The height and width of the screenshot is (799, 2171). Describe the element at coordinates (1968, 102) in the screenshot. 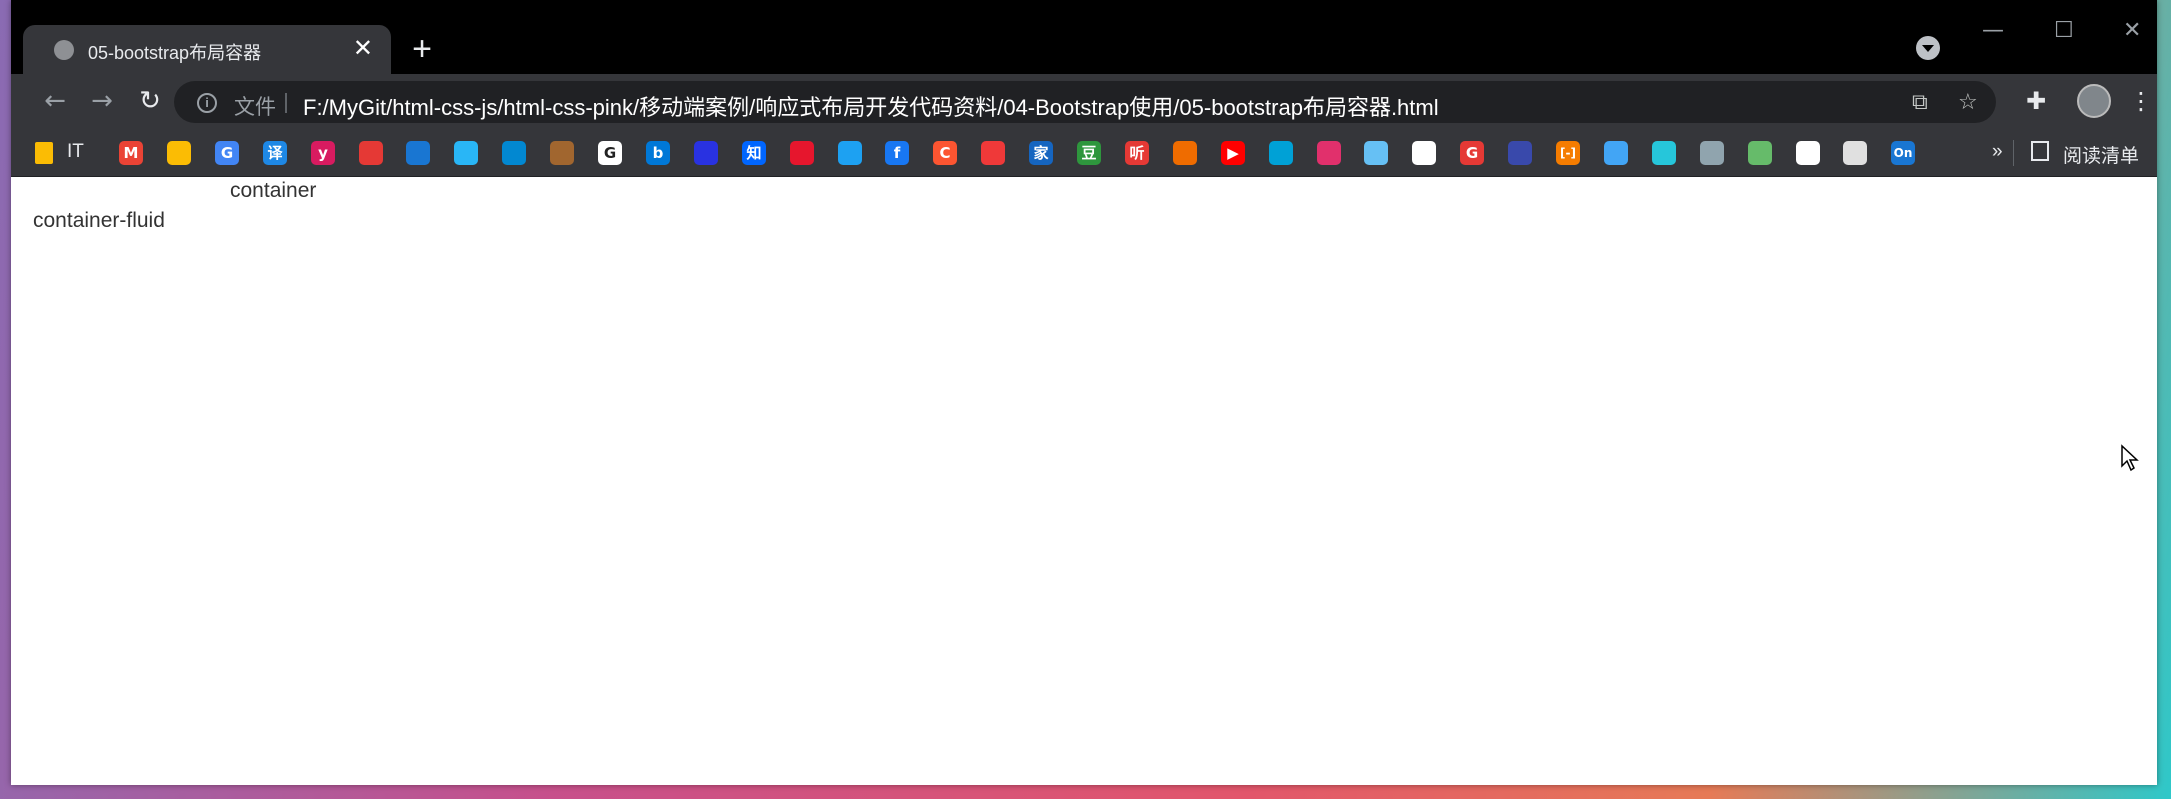

I see `bookmark-star-icon: ☆` at that location.